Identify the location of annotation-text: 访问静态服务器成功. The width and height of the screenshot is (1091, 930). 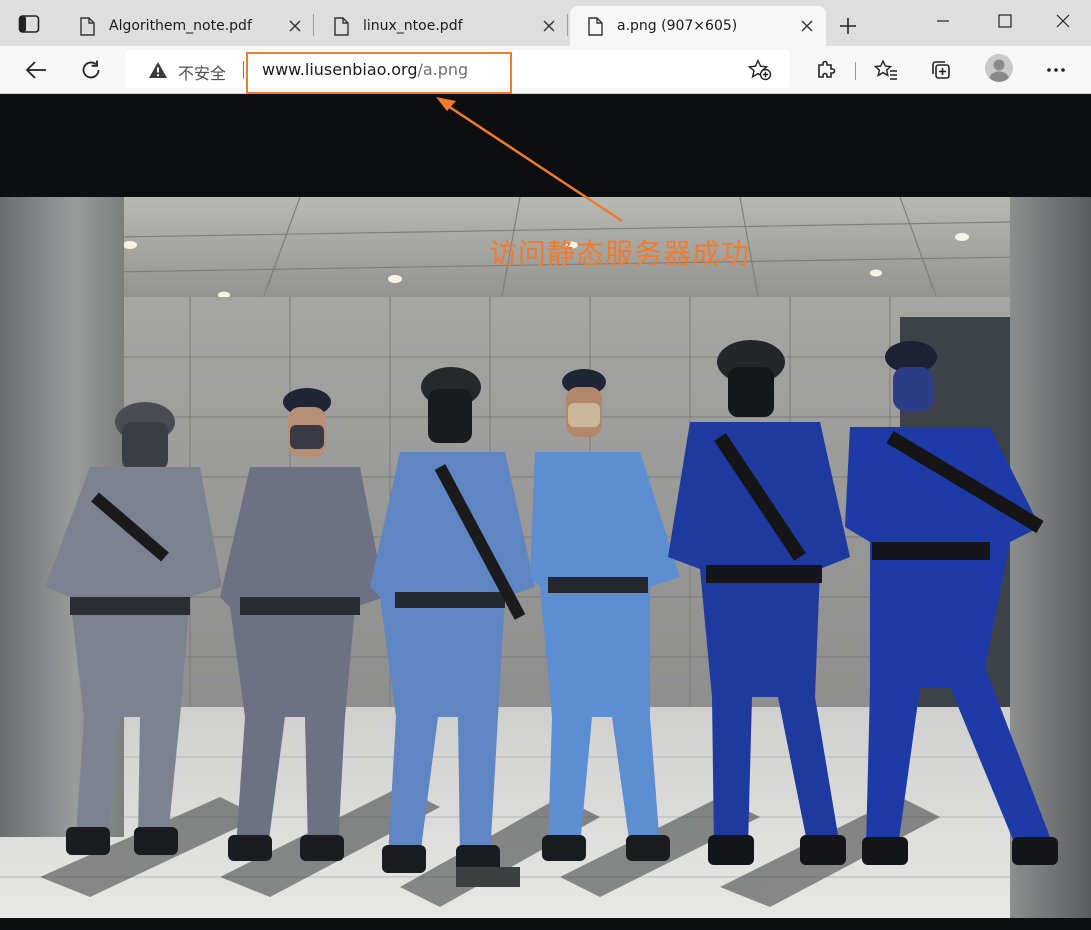
(620, 253).